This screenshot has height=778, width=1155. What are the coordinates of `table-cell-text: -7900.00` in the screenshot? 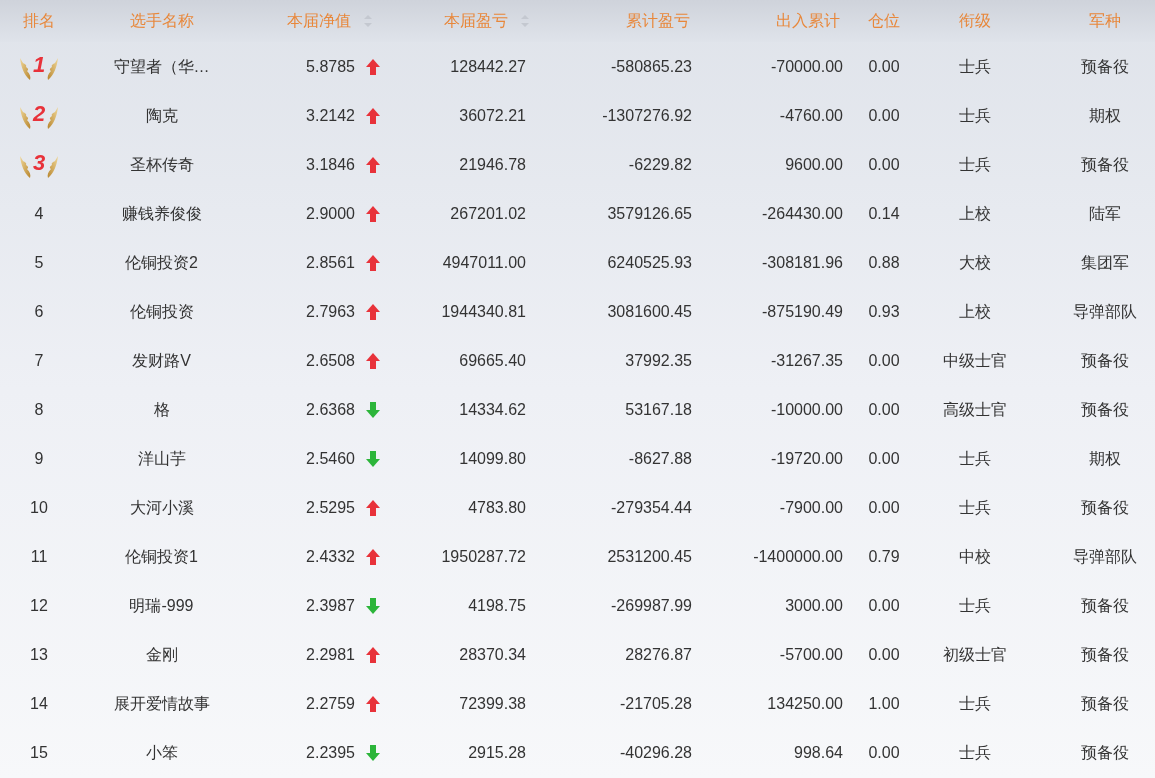 It's located at (811, 507).